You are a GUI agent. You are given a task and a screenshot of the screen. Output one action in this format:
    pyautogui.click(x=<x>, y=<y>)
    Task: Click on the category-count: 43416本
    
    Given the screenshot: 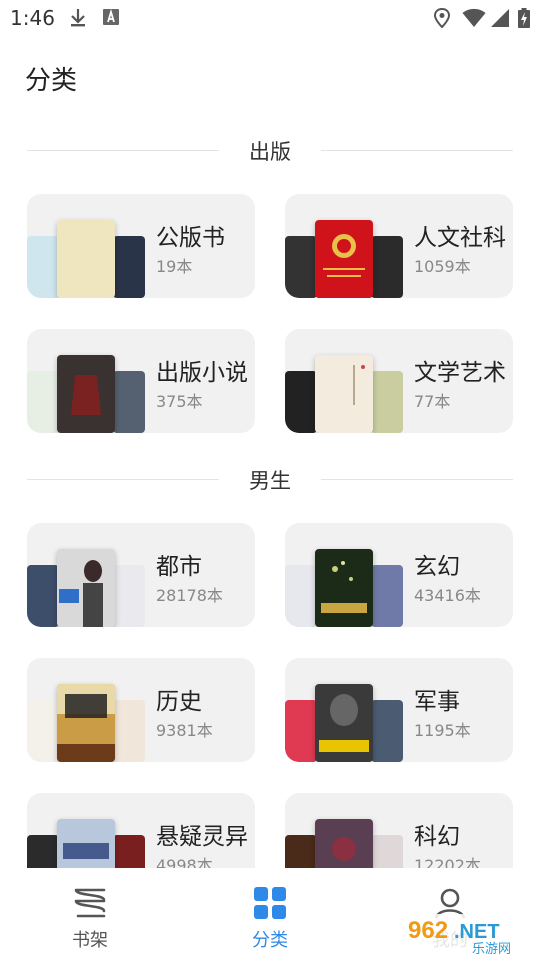 What is the action you would take?
    pyautogui.click(x=447, y=595)
    